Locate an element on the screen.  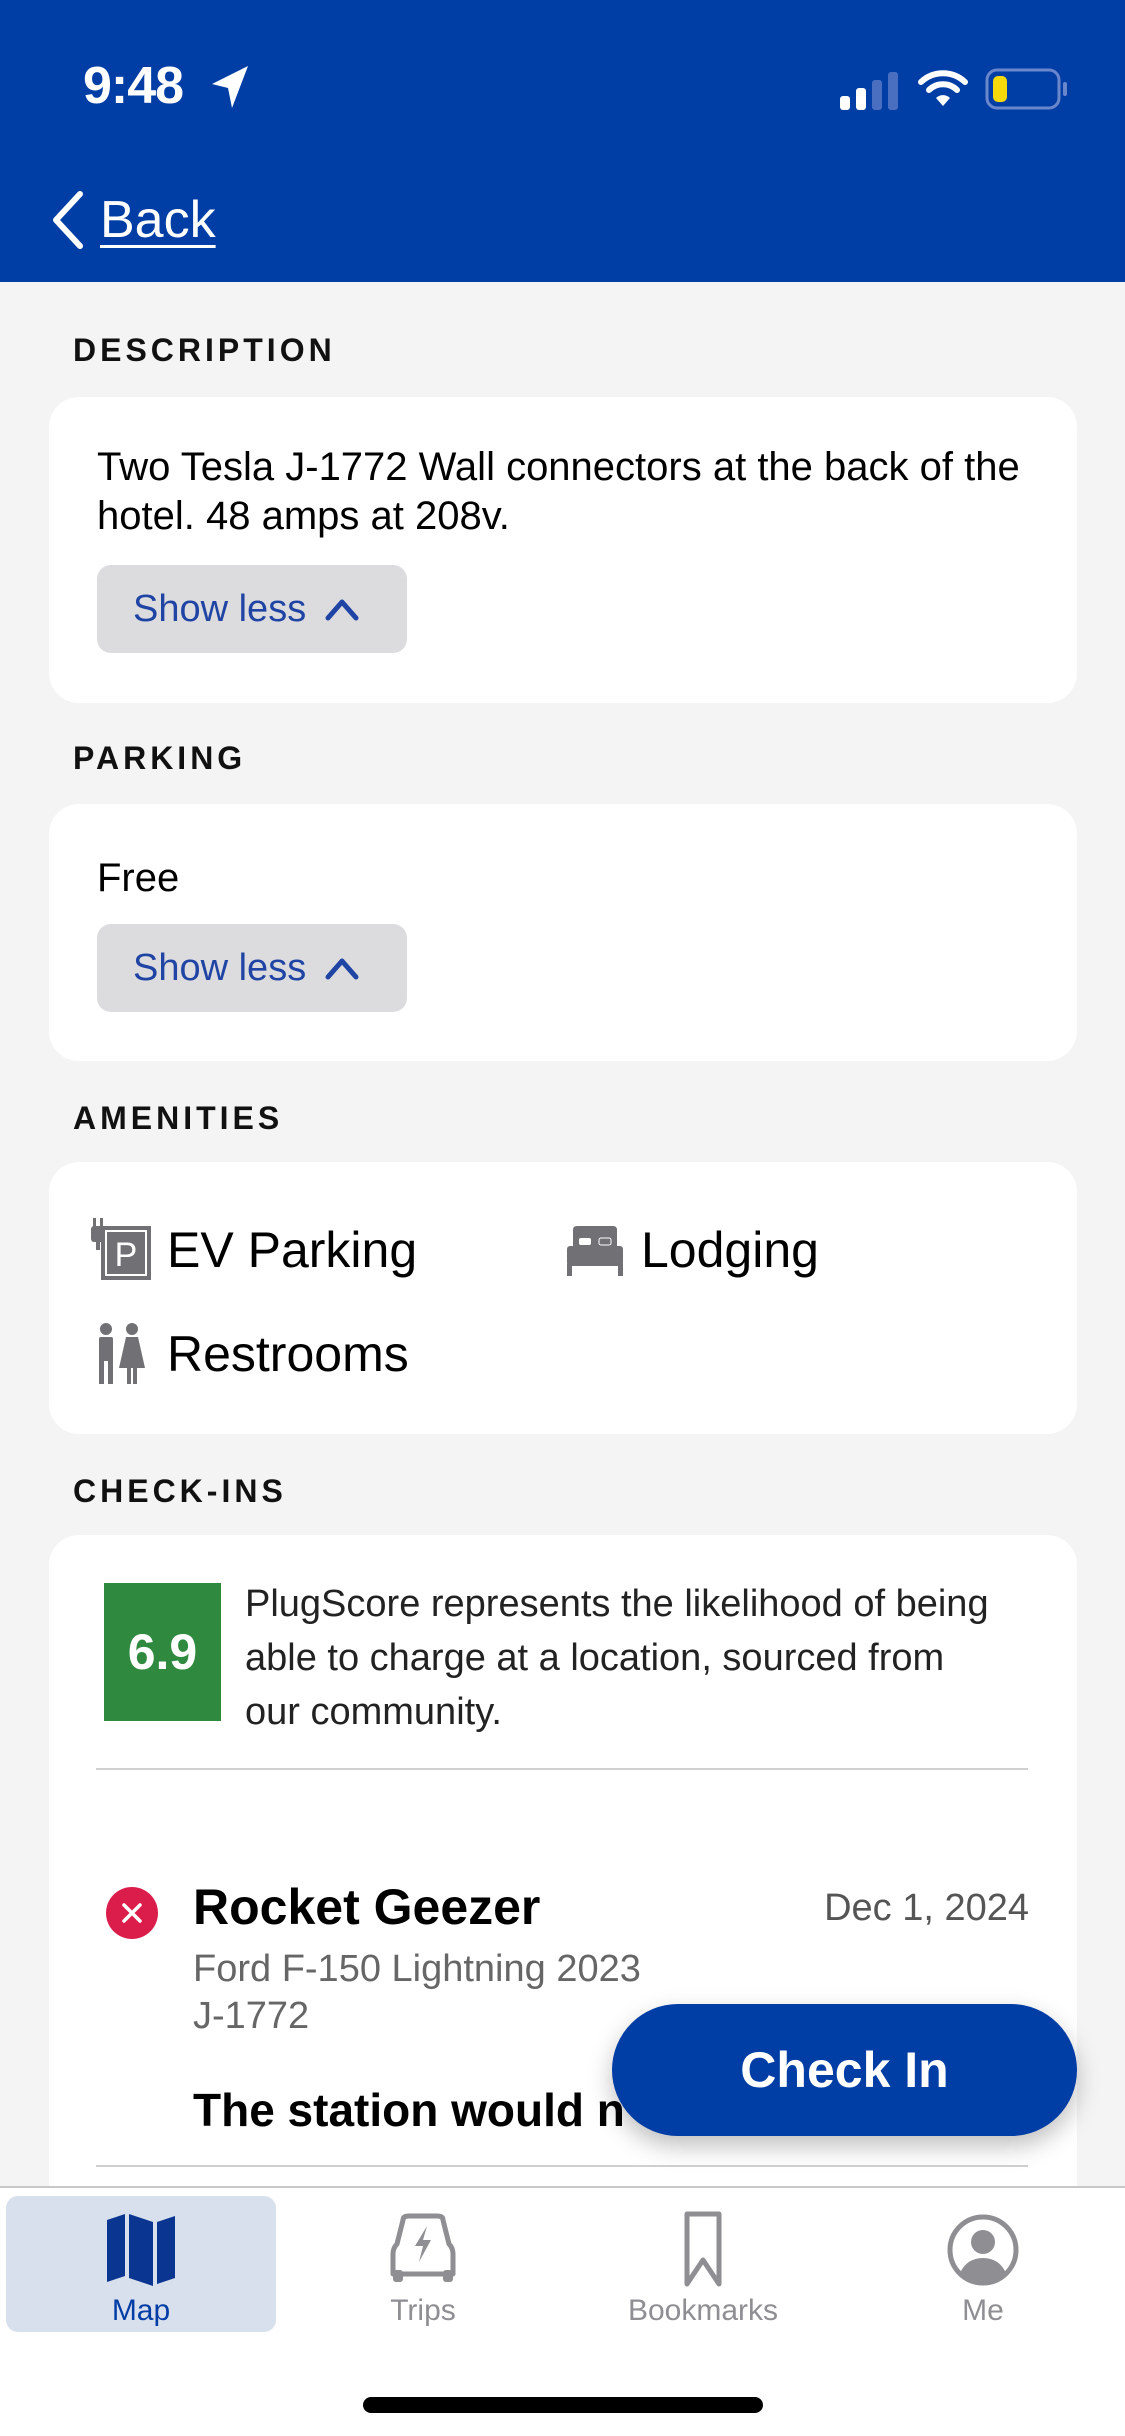
parking-show-less-button: Show less is located at coordinates (252, 968).